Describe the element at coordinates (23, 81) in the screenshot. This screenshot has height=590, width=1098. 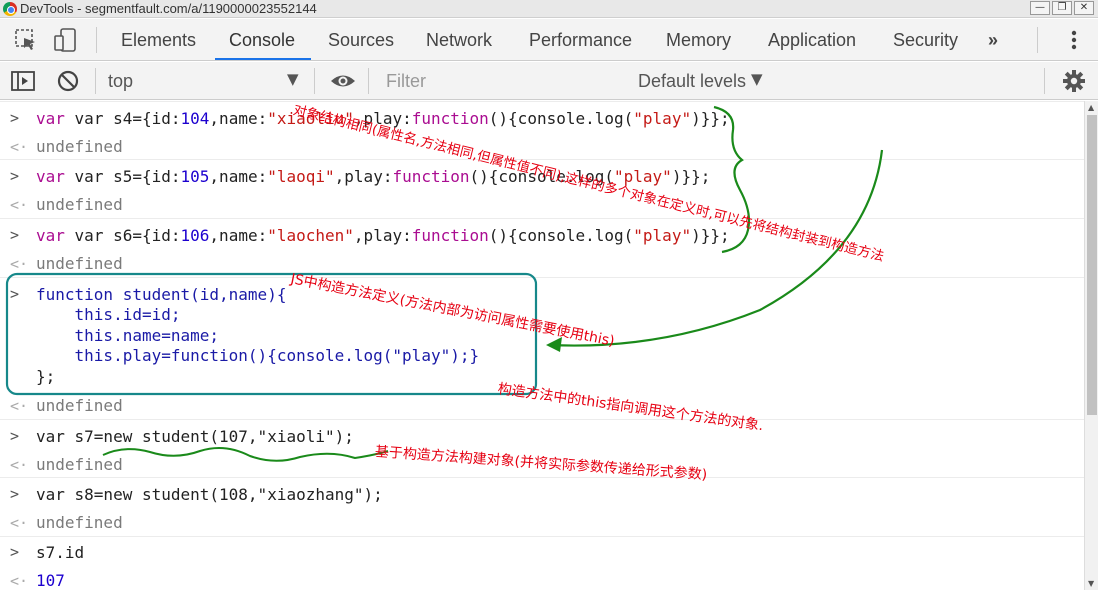
I see `show-sidebar-icon` at that location.